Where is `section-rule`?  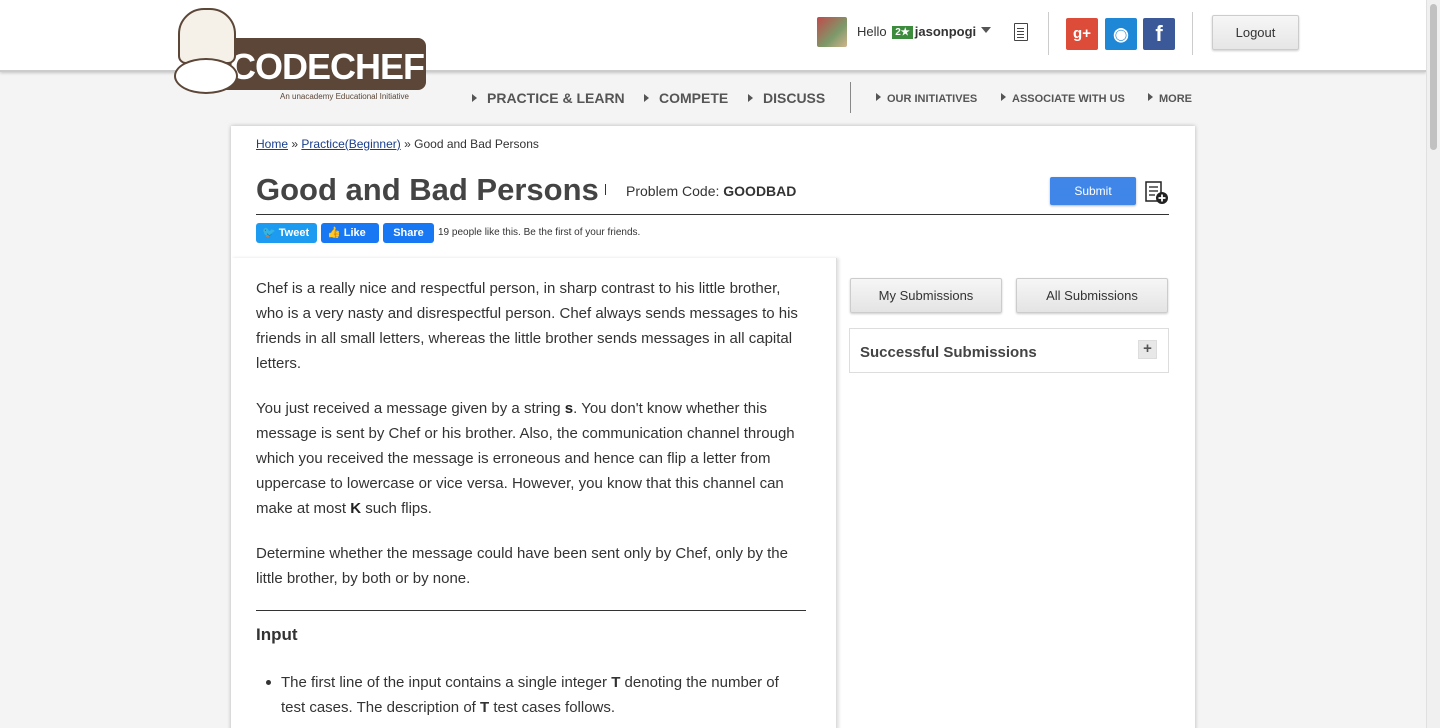 section-rule is located at coordinates (531, 610).